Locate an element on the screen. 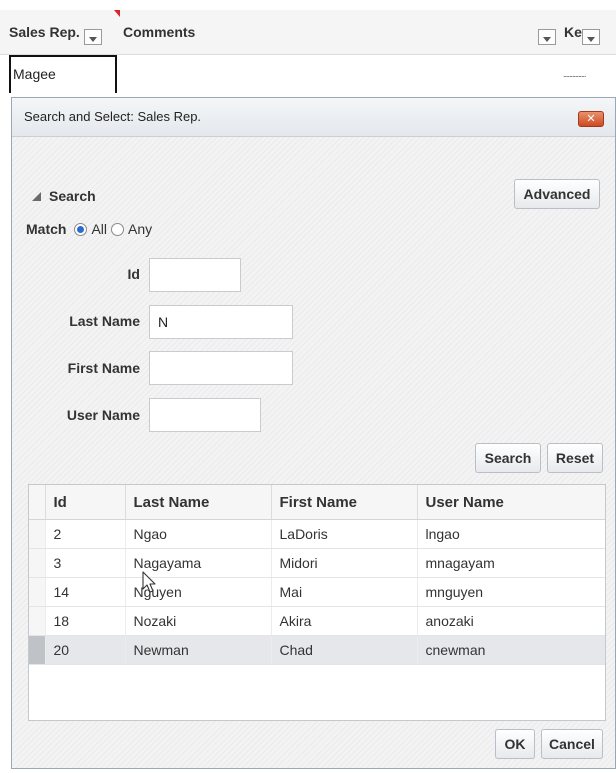 The width and height of the screenshot is (616, 773). last-name-label: Last Name is located at coordinates (104, 321).